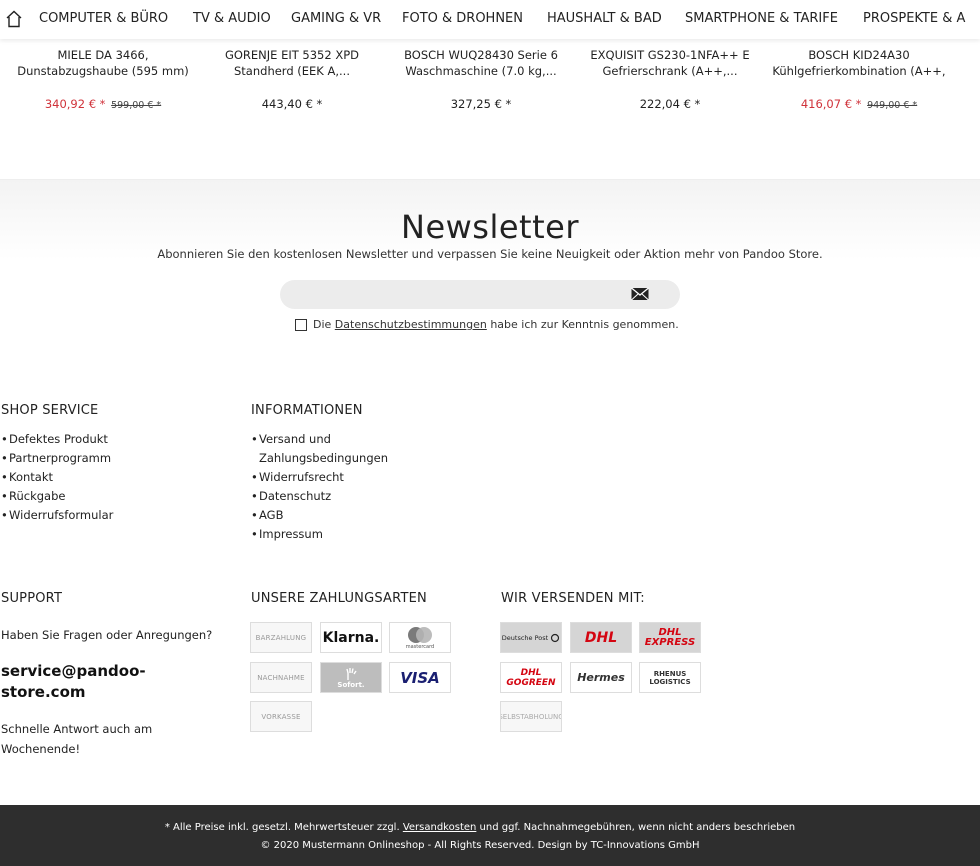  I want to click on nav-item-prospekte: PROSPEKTE & A, so click(914, 18).